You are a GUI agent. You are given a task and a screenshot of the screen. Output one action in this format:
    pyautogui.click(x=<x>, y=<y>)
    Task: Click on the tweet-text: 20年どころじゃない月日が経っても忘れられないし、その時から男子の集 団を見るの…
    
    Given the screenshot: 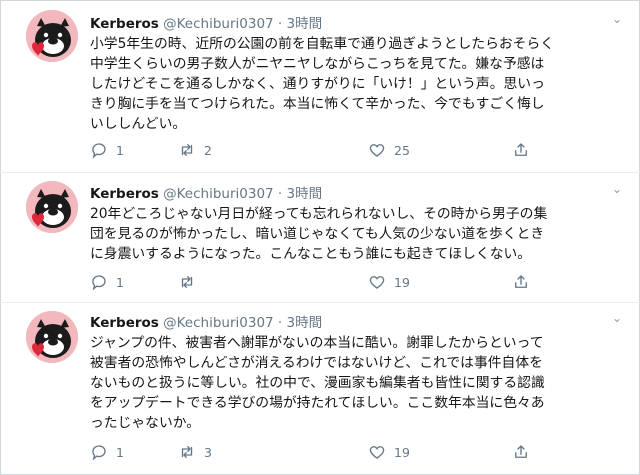 What is the action you would take?
    pyautogui.click(x=319, y=234)
    